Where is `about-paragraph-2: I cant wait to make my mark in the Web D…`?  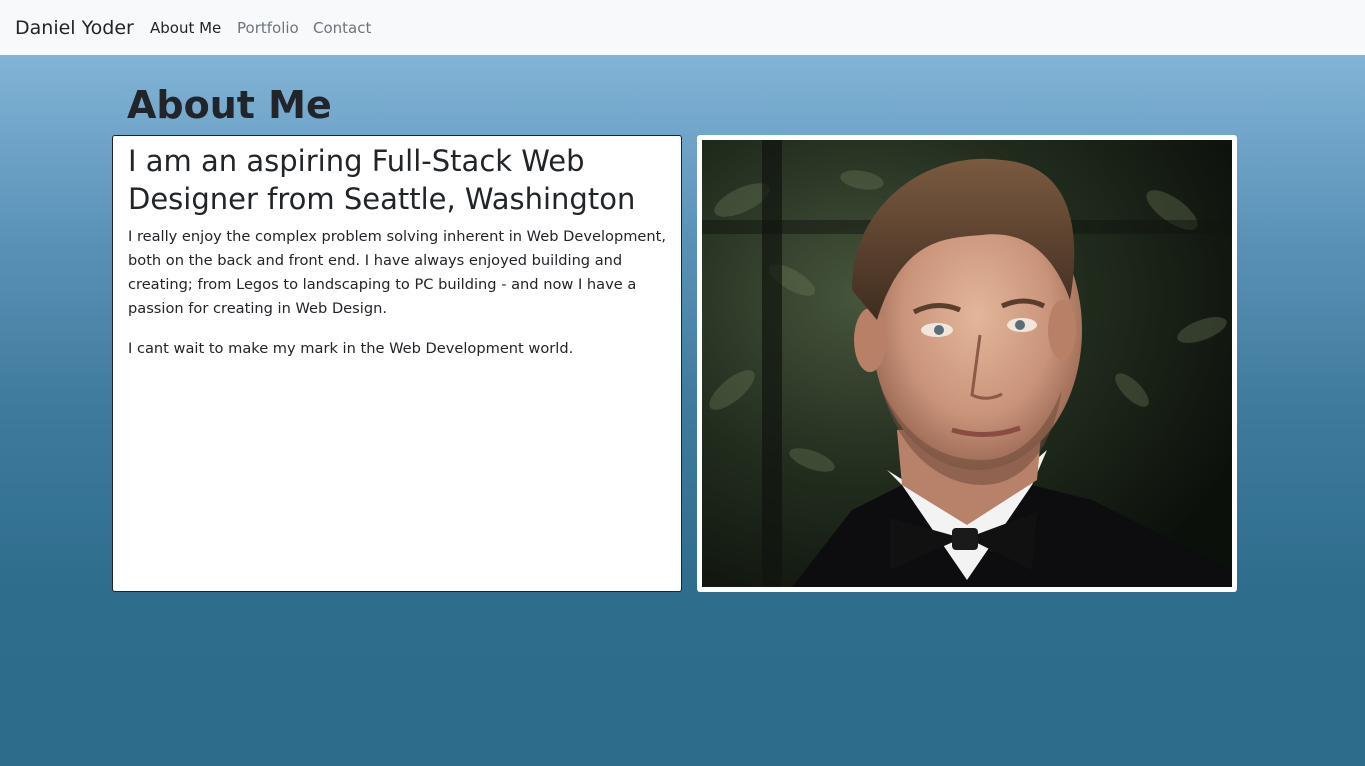 about-paragraph-2: I cant wait to make my mark in the Web D… is located at coordinates (351, 348).